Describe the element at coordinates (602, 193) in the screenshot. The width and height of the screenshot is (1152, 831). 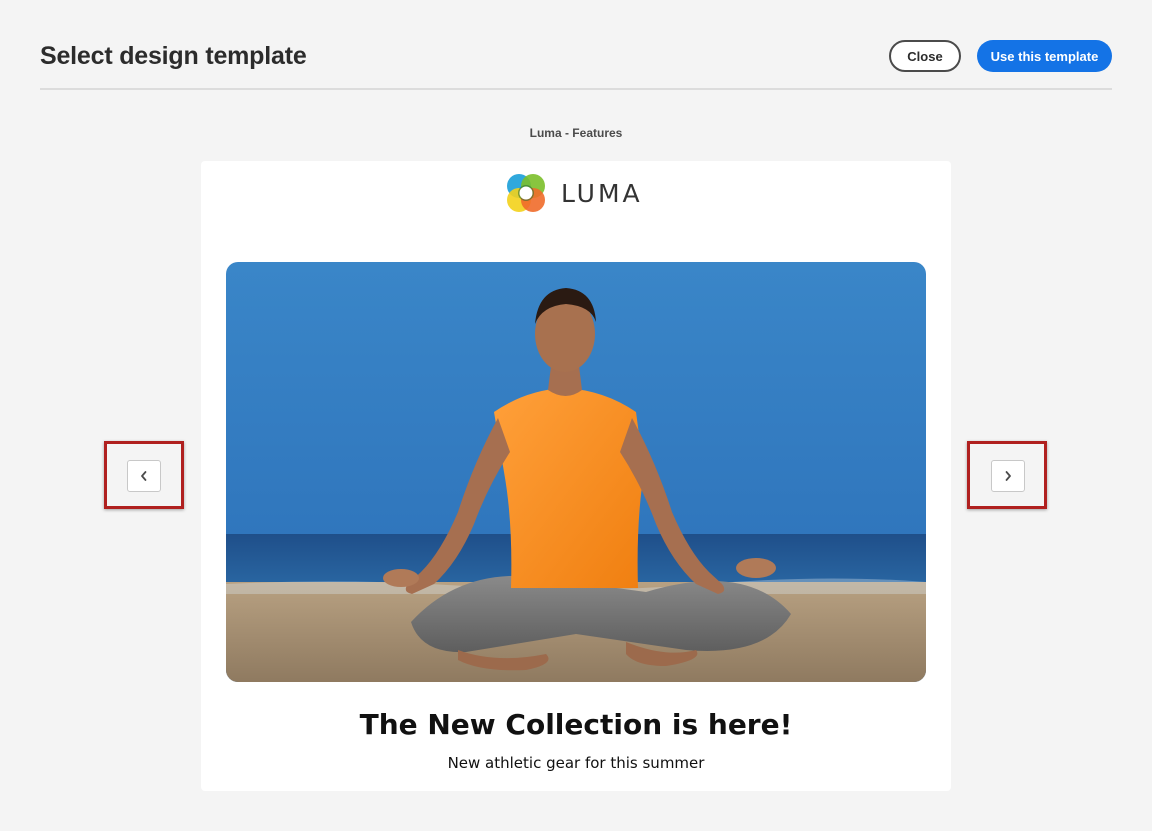
I see `luma-logo-text: LUMA` at that location.